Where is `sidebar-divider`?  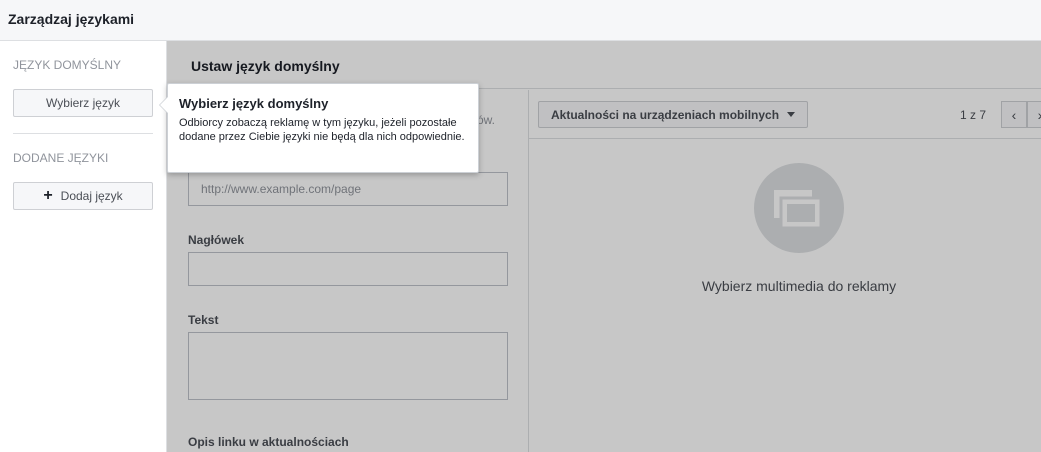 sidebar-divider is located at coordinates (83, 133).